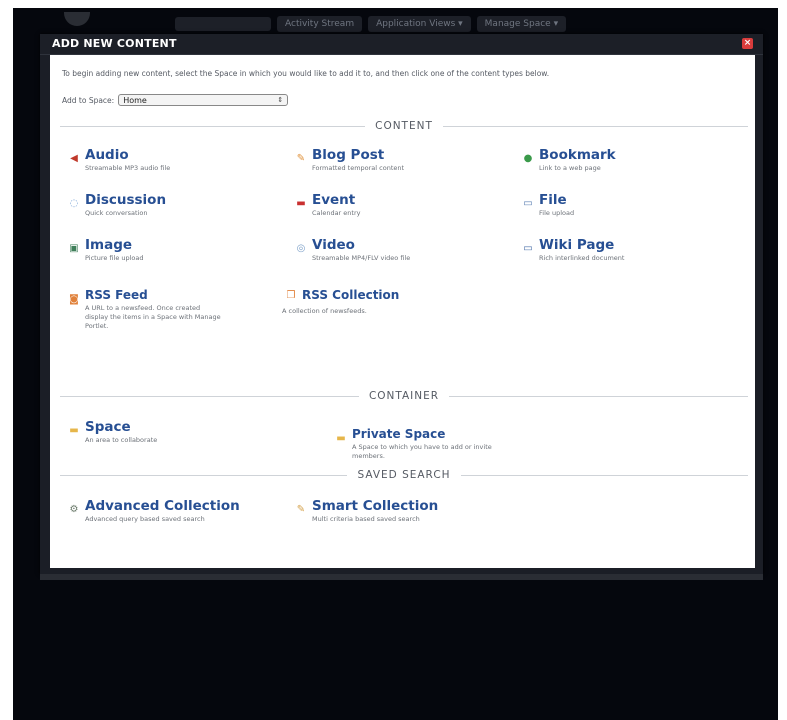 The image size is (787, 720). Describe the element at coordinates (74, 509) in the screenshot. I see `advanced-search-icon: ⚙` at that location.